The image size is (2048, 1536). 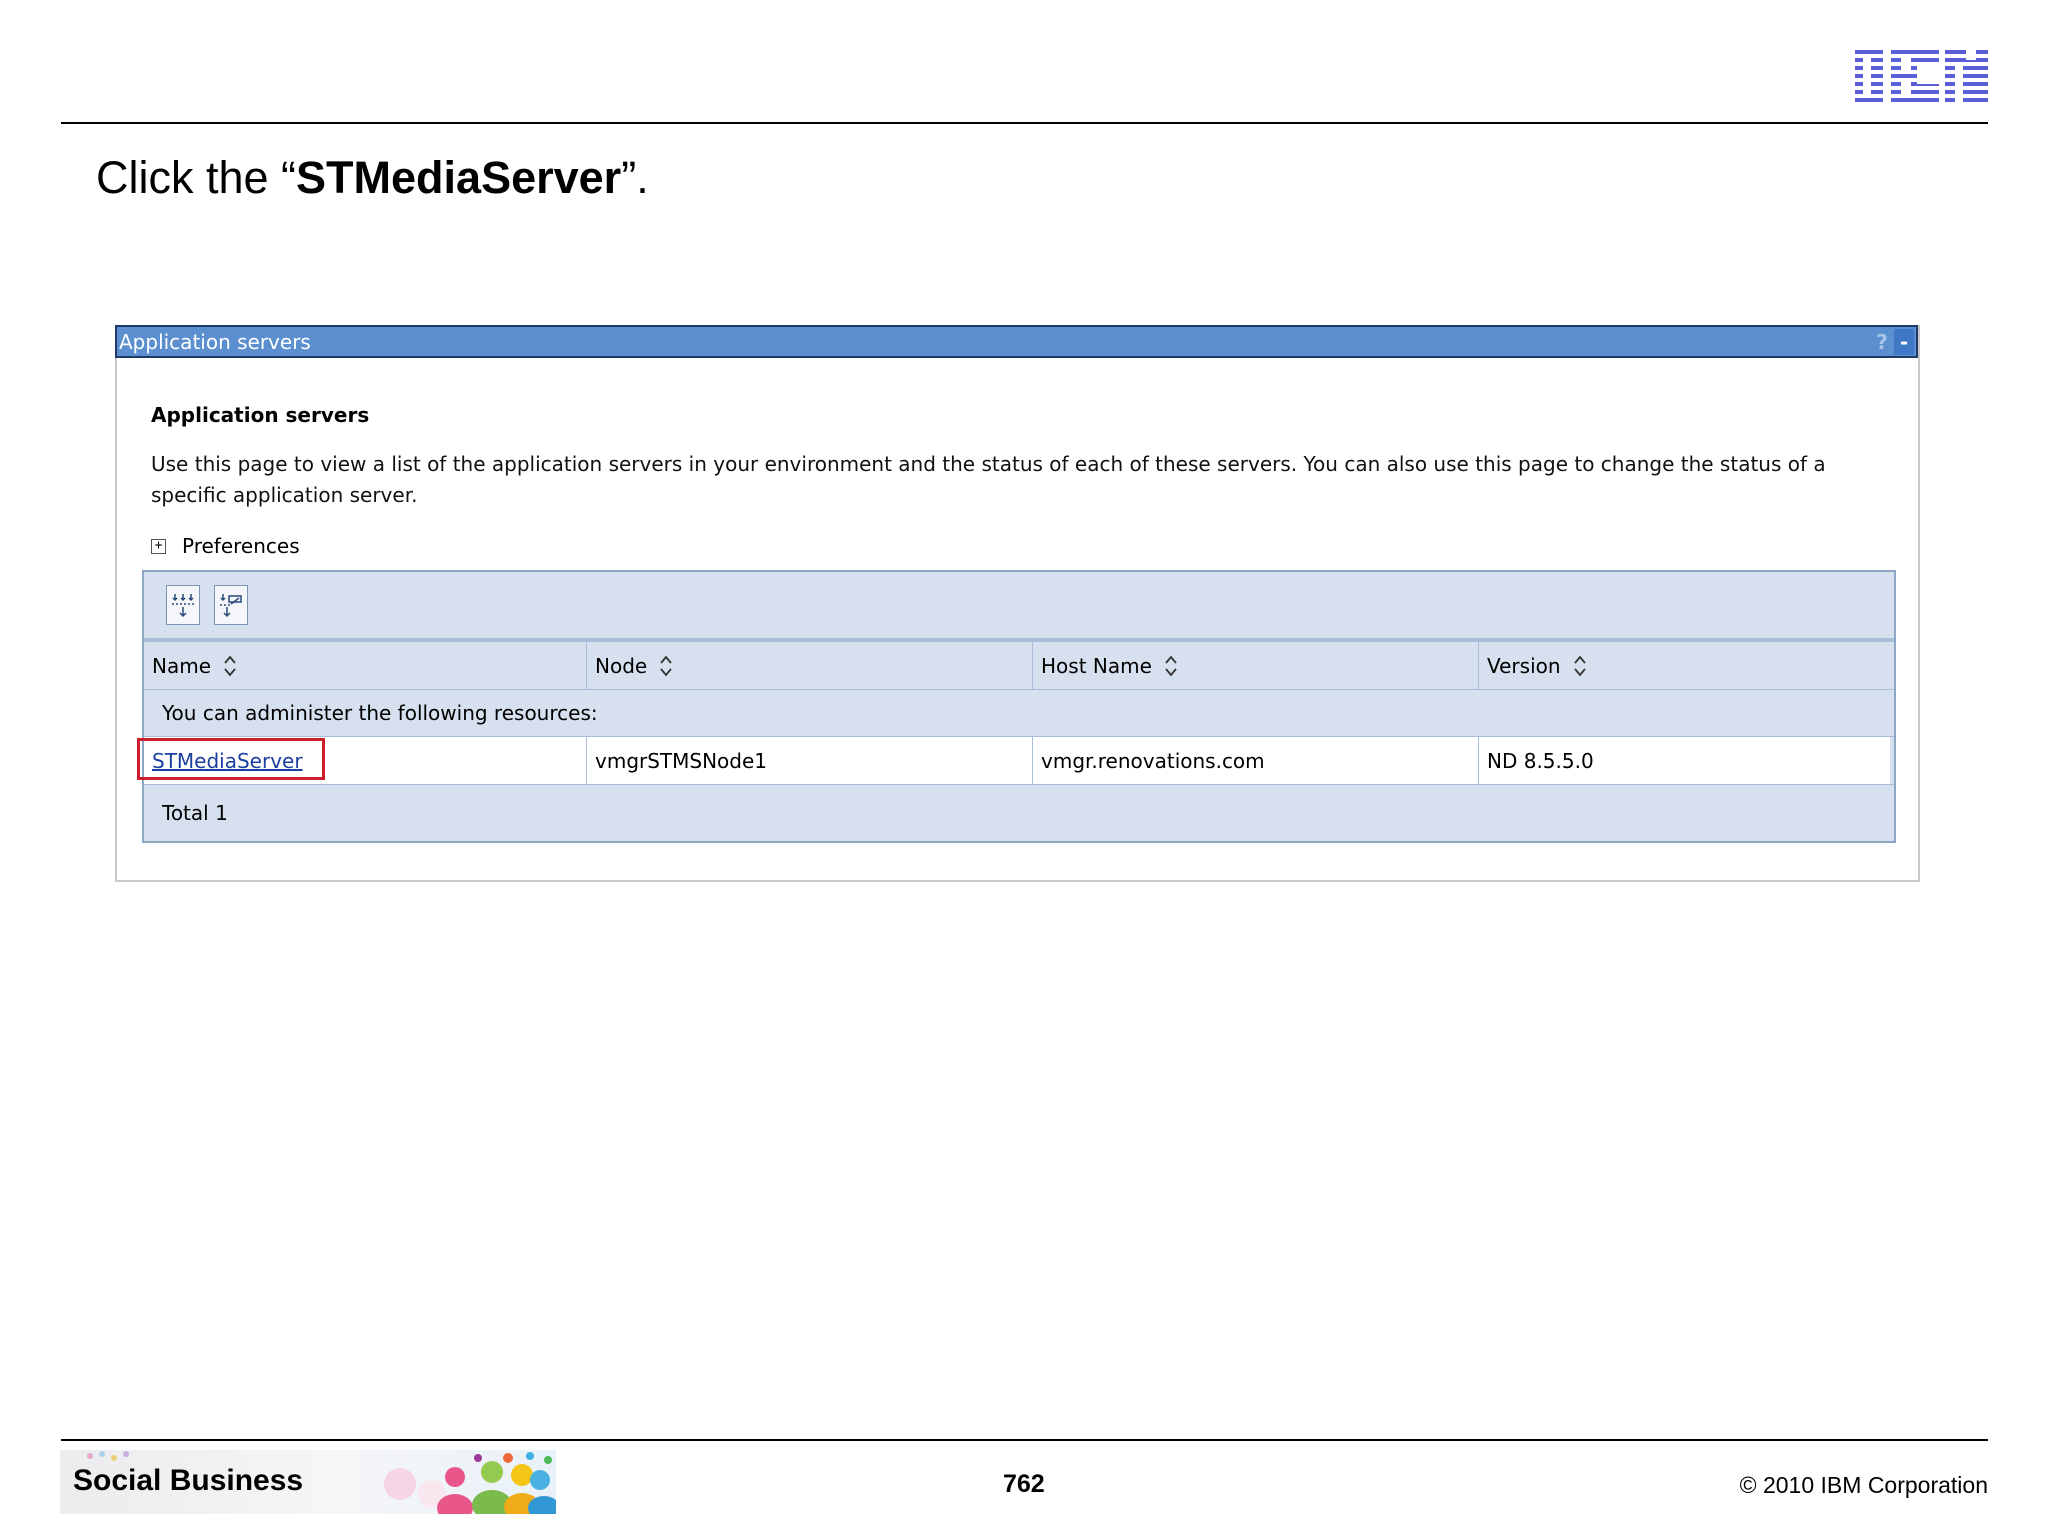 What do you see at coordinates (308, 1482) in the screenshot?
I see `social-business-banner: Social Business` at bounding box center [308, 1482].